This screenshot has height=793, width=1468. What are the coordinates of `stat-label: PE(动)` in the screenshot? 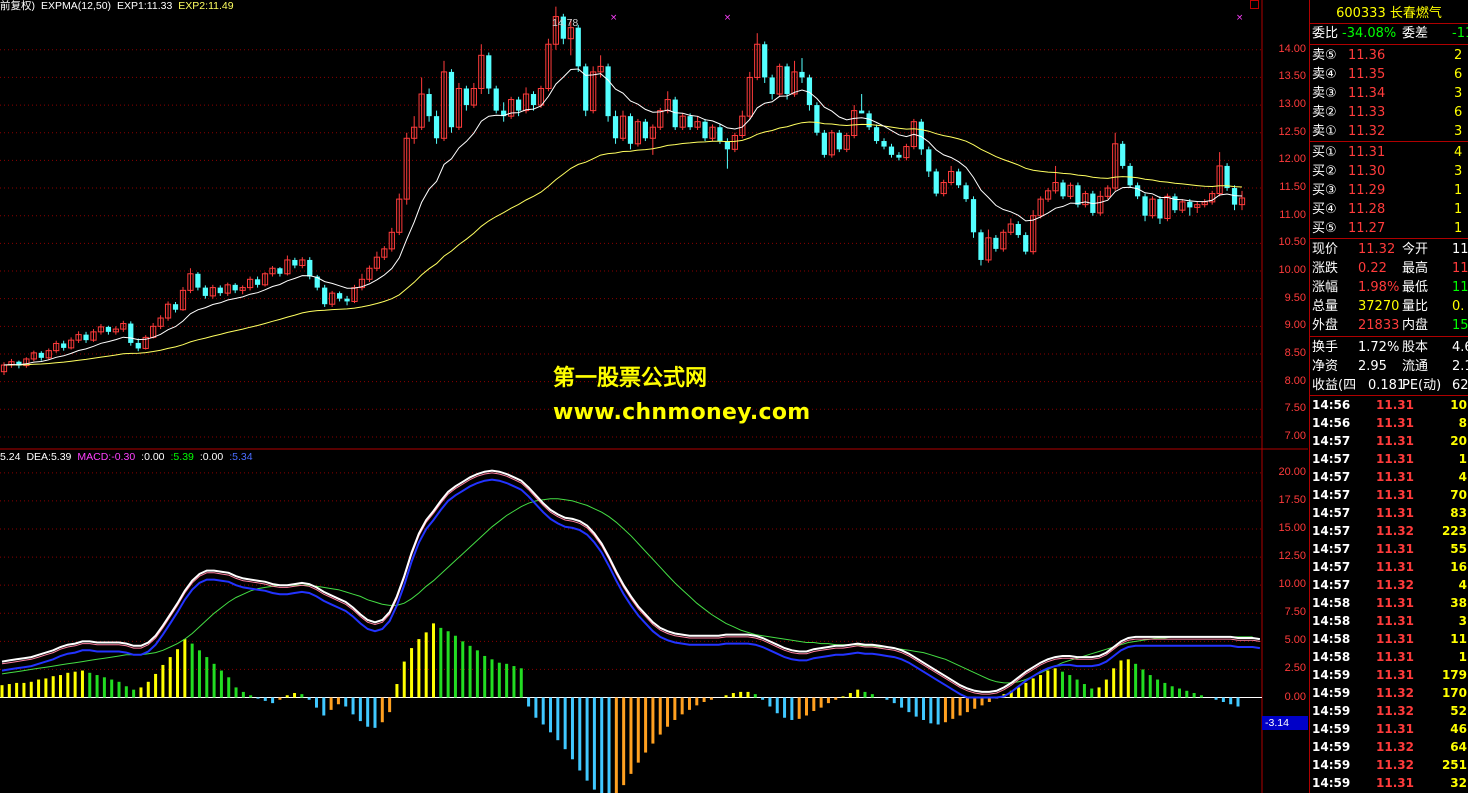 It's located at (1422, 385).